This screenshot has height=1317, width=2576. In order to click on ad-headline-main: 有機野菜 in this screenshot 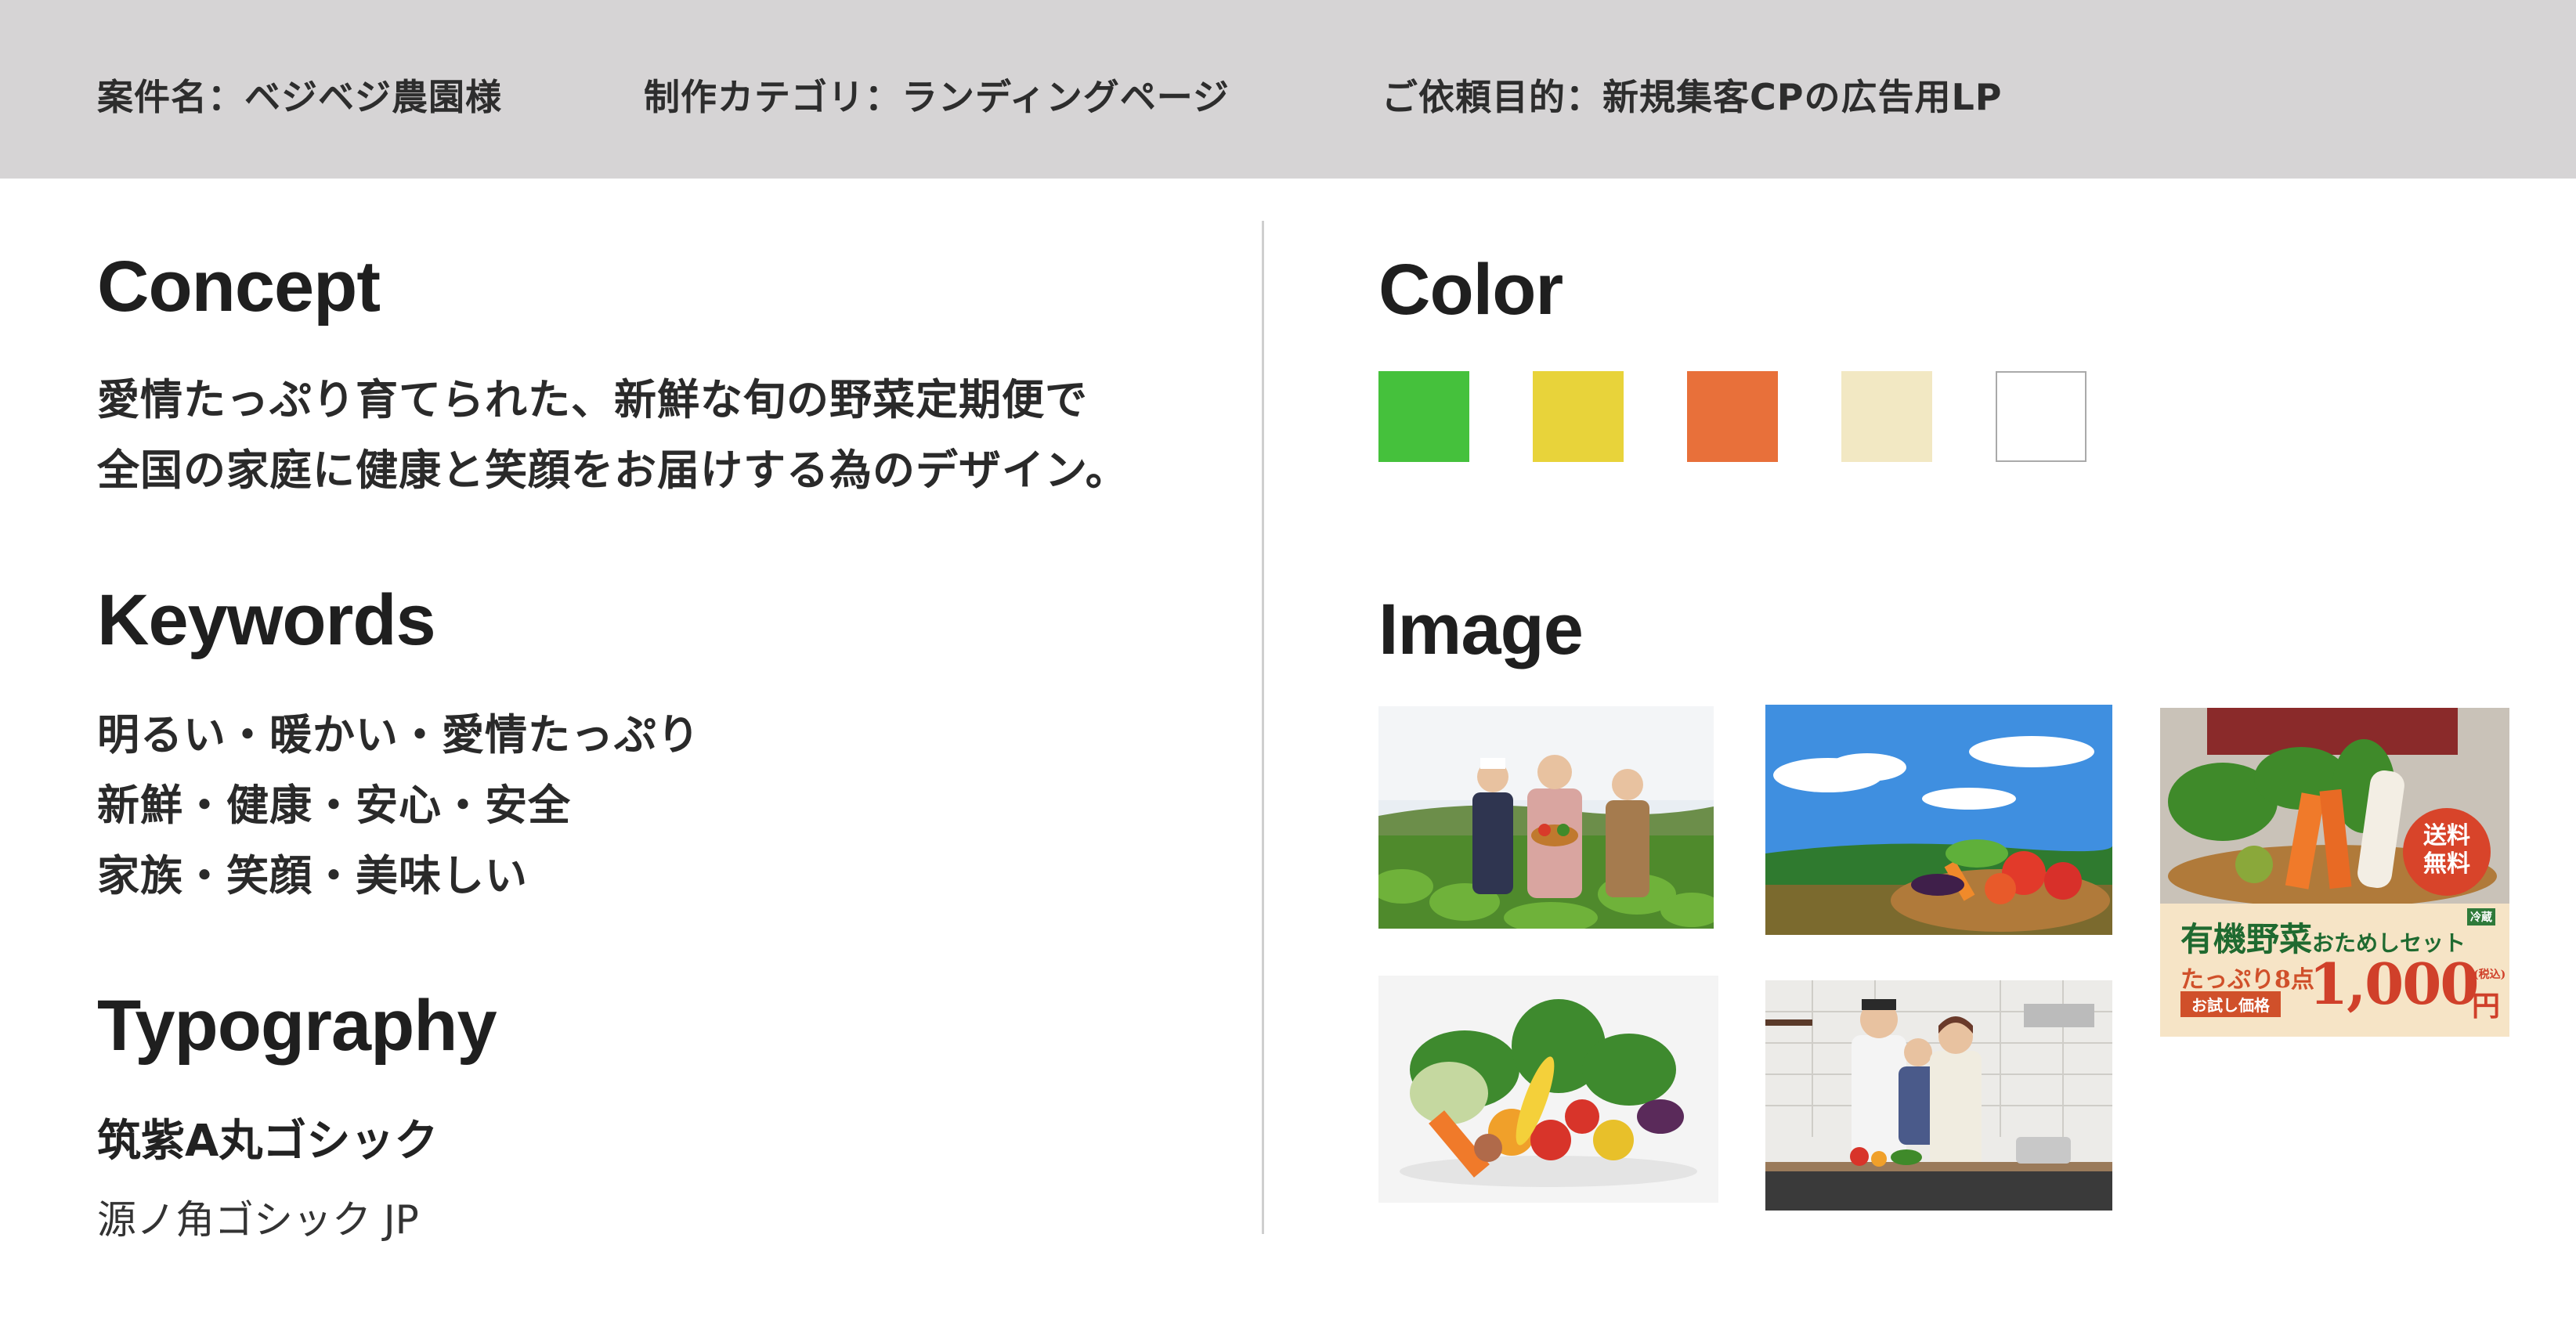, I will do `click(2246, 939)`.